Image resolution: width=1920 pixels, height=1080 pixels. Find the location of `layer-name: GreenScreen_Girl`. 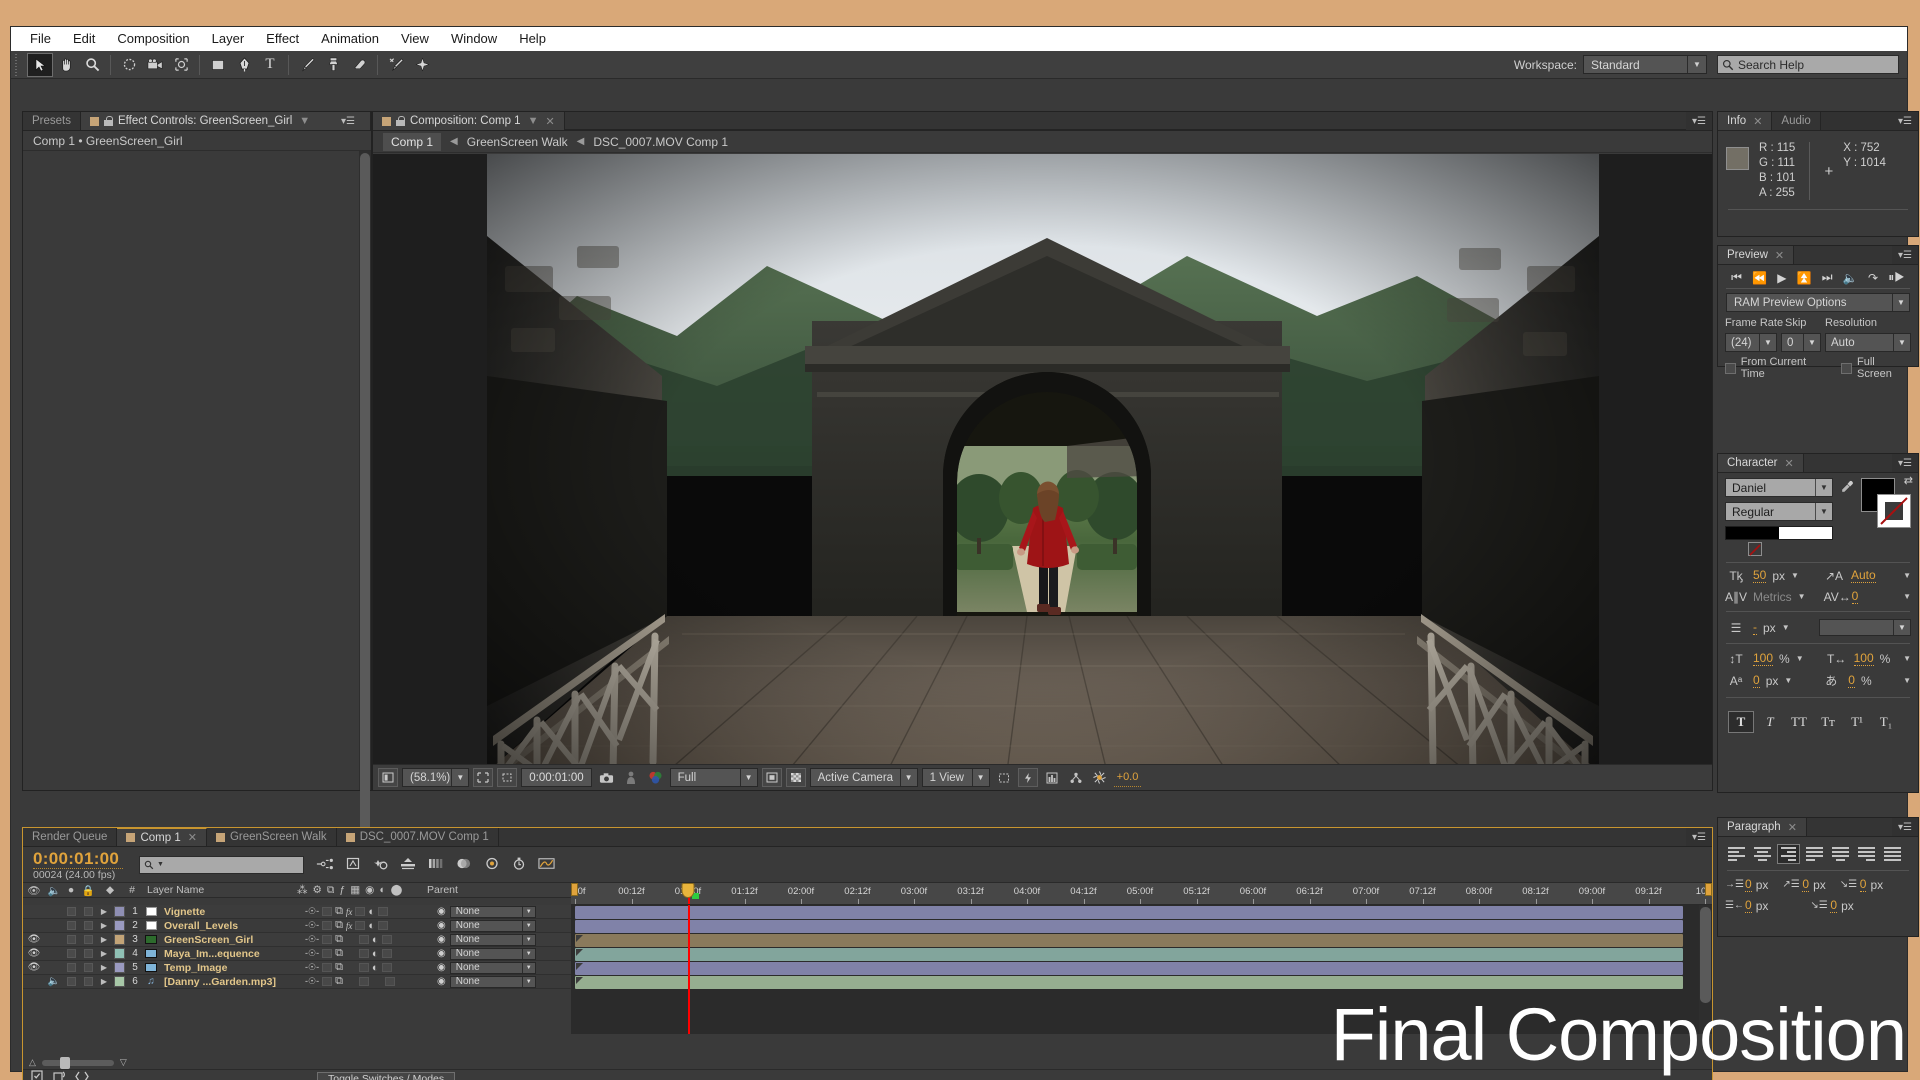

layer-name: GreenScreen_Girl is located at coordinates (230, 940).